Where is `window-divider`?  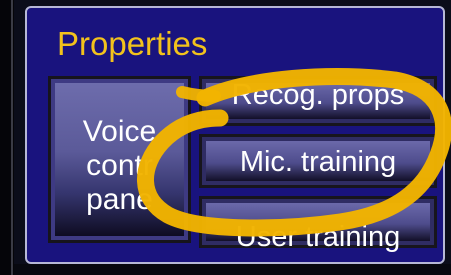
window-divider is located at coordinates (12, 137).